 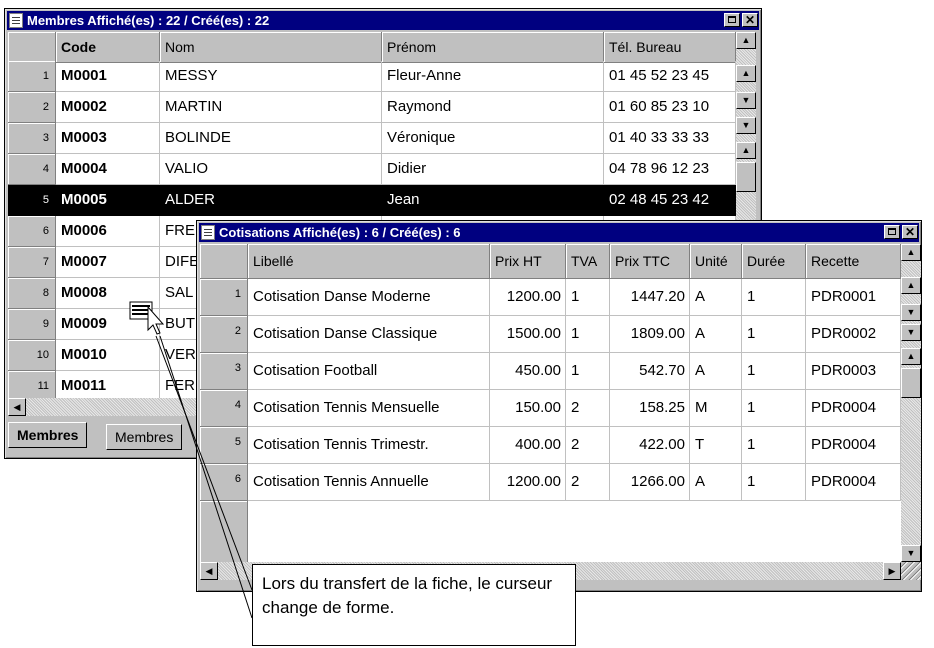 I want to click on cell-recette: PDR0002, so click(x=853, y=334).